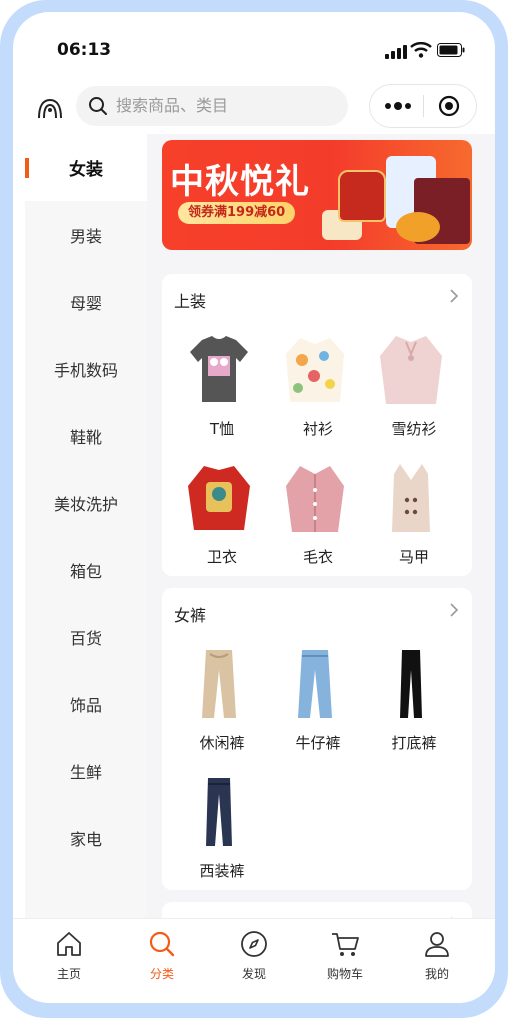 This screenshot has height=1018, width=508. What do you see at coordinates (362, 196) in the screenshot?
I see `gift-jar-illustration` at bounding box center [362, 196].